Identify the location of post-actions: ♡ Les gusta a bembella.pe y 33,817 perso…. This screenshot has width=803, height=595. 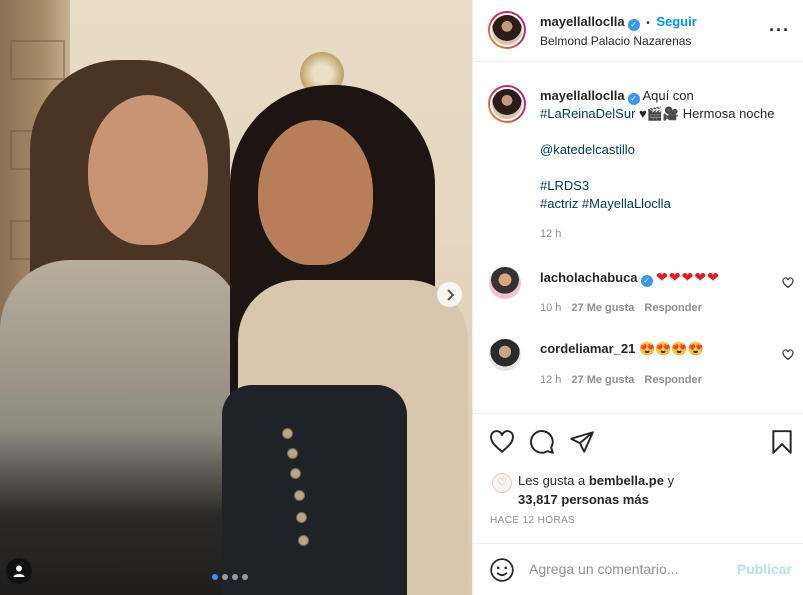
(638, 478).